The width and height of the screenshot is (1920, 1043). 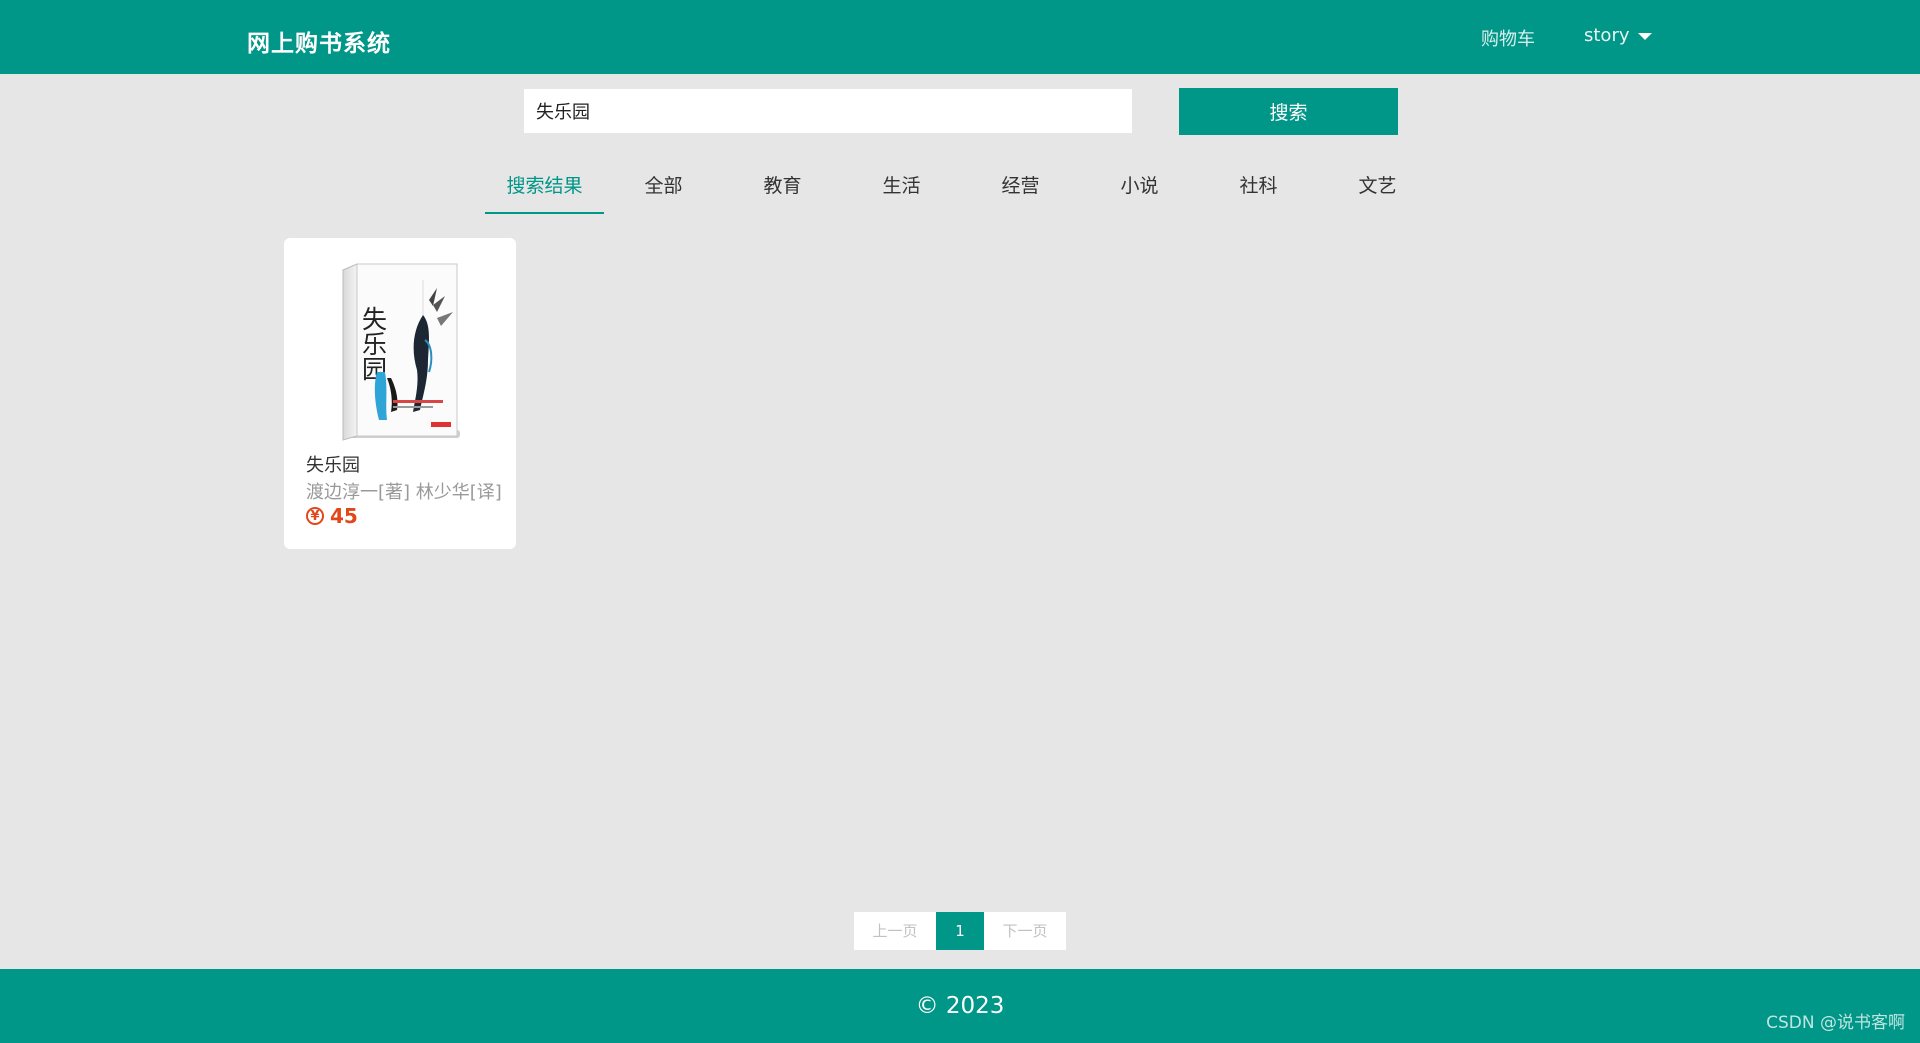 I want to click on tab-literature-art: 文艺, so click(x=1377, y=186).